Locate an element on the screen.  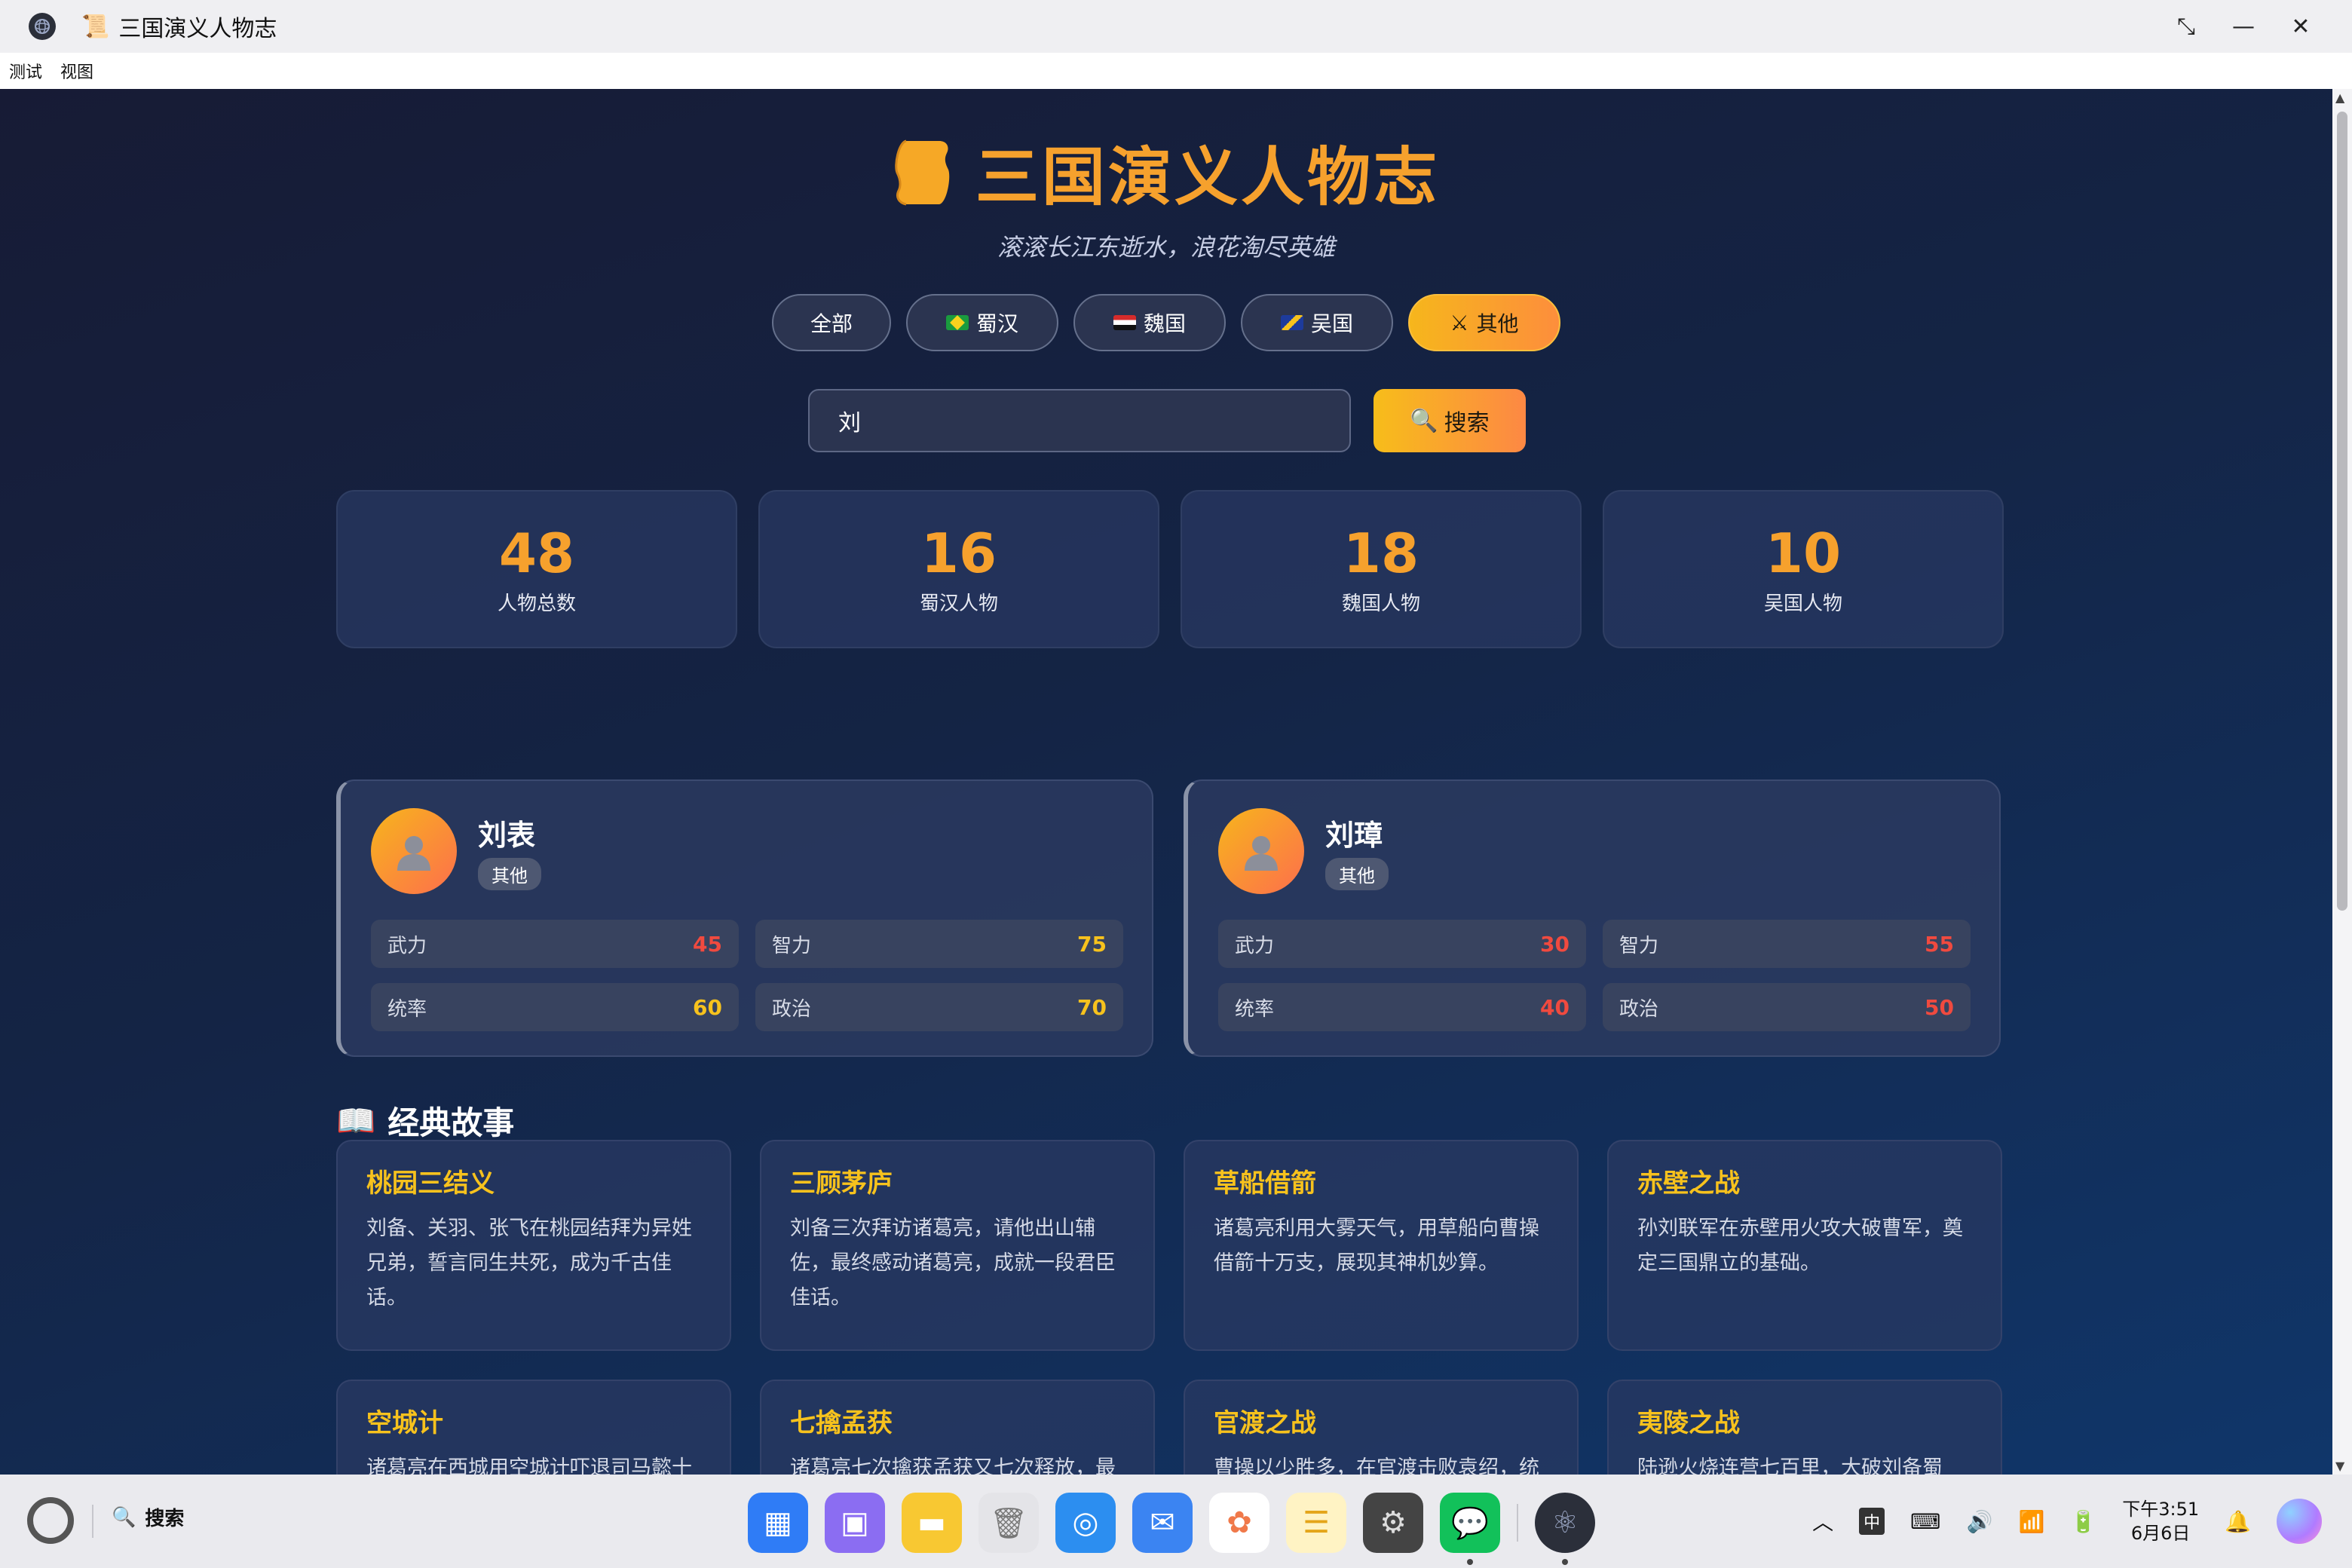
filter-label: 魏国 is located at coordinates (1164, 323).